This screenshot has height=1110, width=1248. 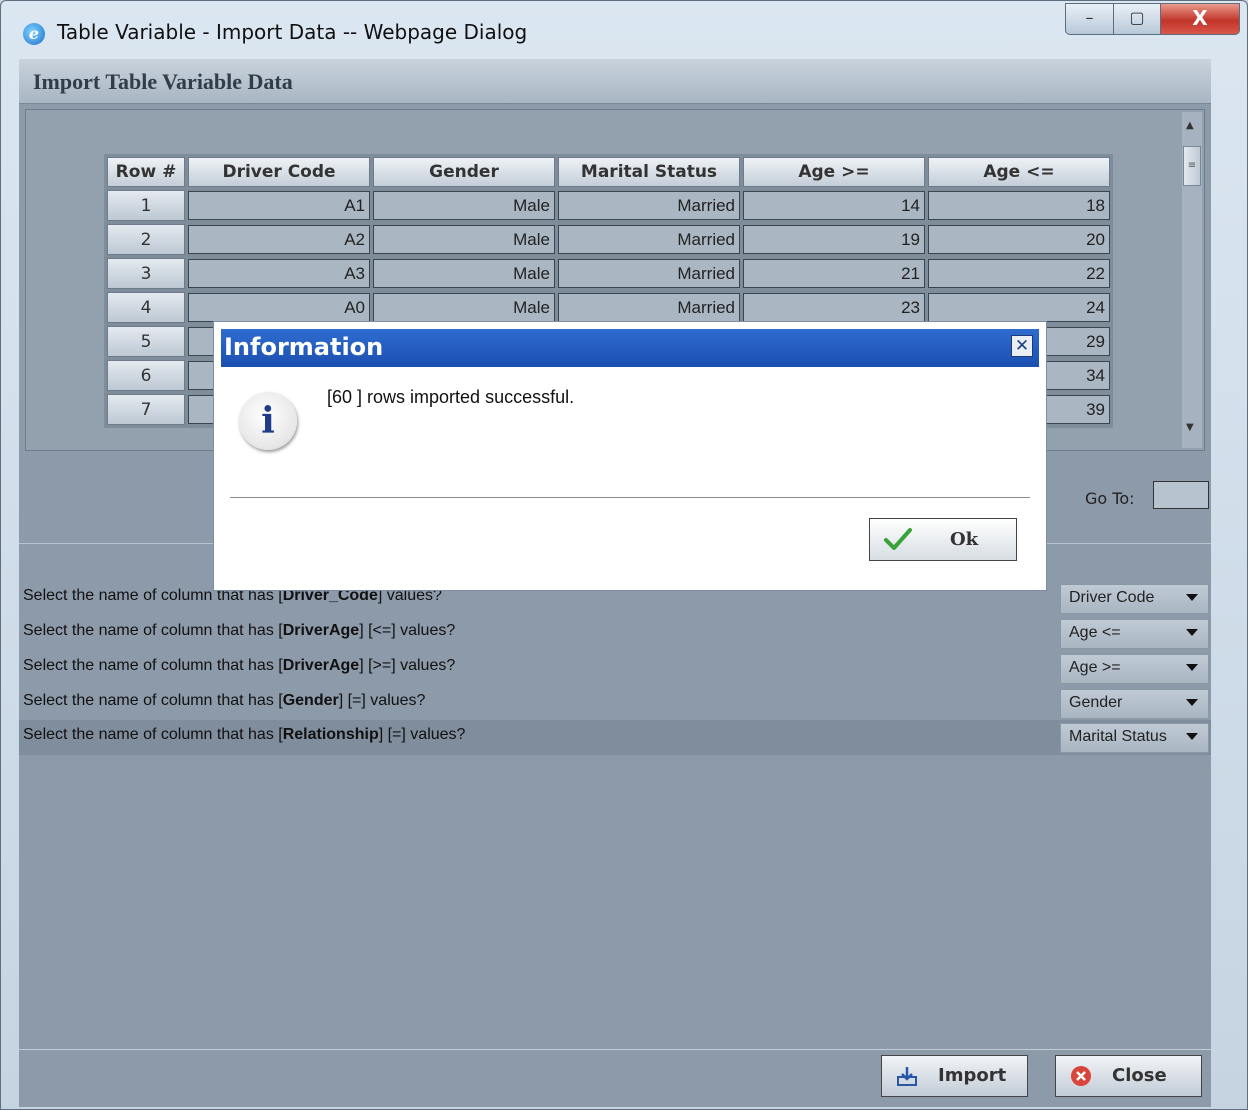 I want to click on grid-cell-age-min: 23, so click(x=834, y=307).